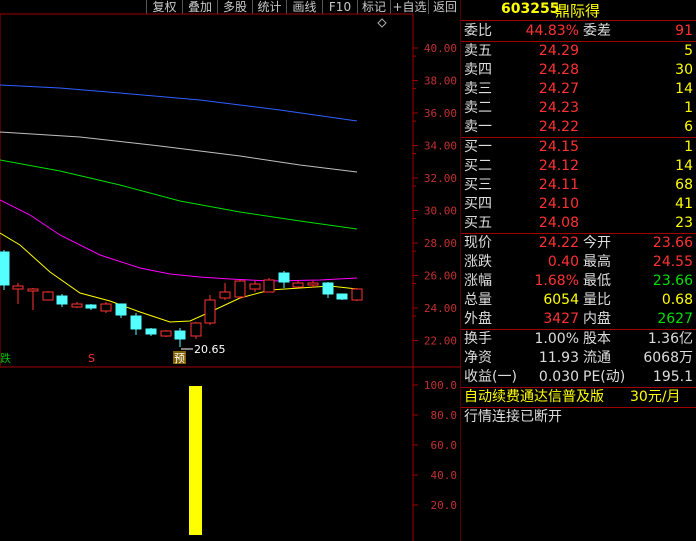  Describe the element at coordinates (558, 358) in the screenshot. I see `fin-value: 11.93` at that location.